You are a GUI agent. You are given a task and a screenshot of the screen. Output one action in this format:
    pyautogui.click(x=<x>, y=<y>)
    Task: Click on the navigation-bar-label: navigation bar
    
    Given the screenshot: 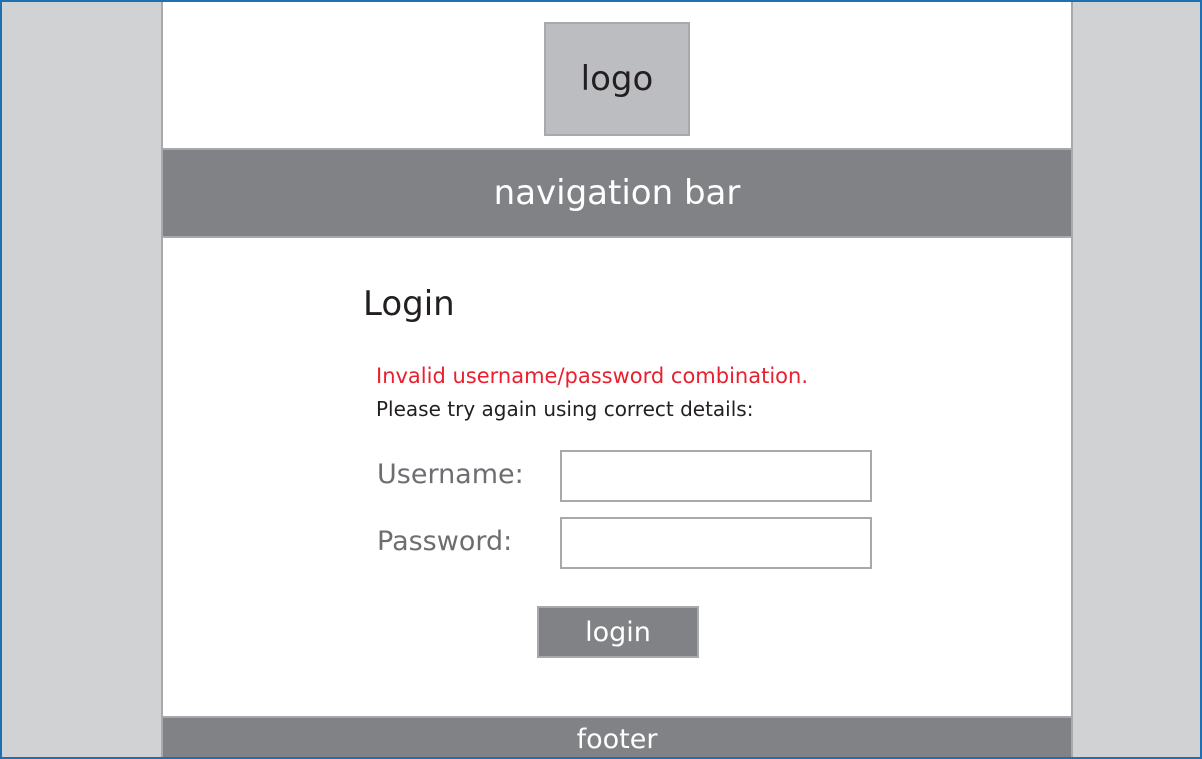 What is the action you would take?
    pyautogui.click(x=617, y=193)
    